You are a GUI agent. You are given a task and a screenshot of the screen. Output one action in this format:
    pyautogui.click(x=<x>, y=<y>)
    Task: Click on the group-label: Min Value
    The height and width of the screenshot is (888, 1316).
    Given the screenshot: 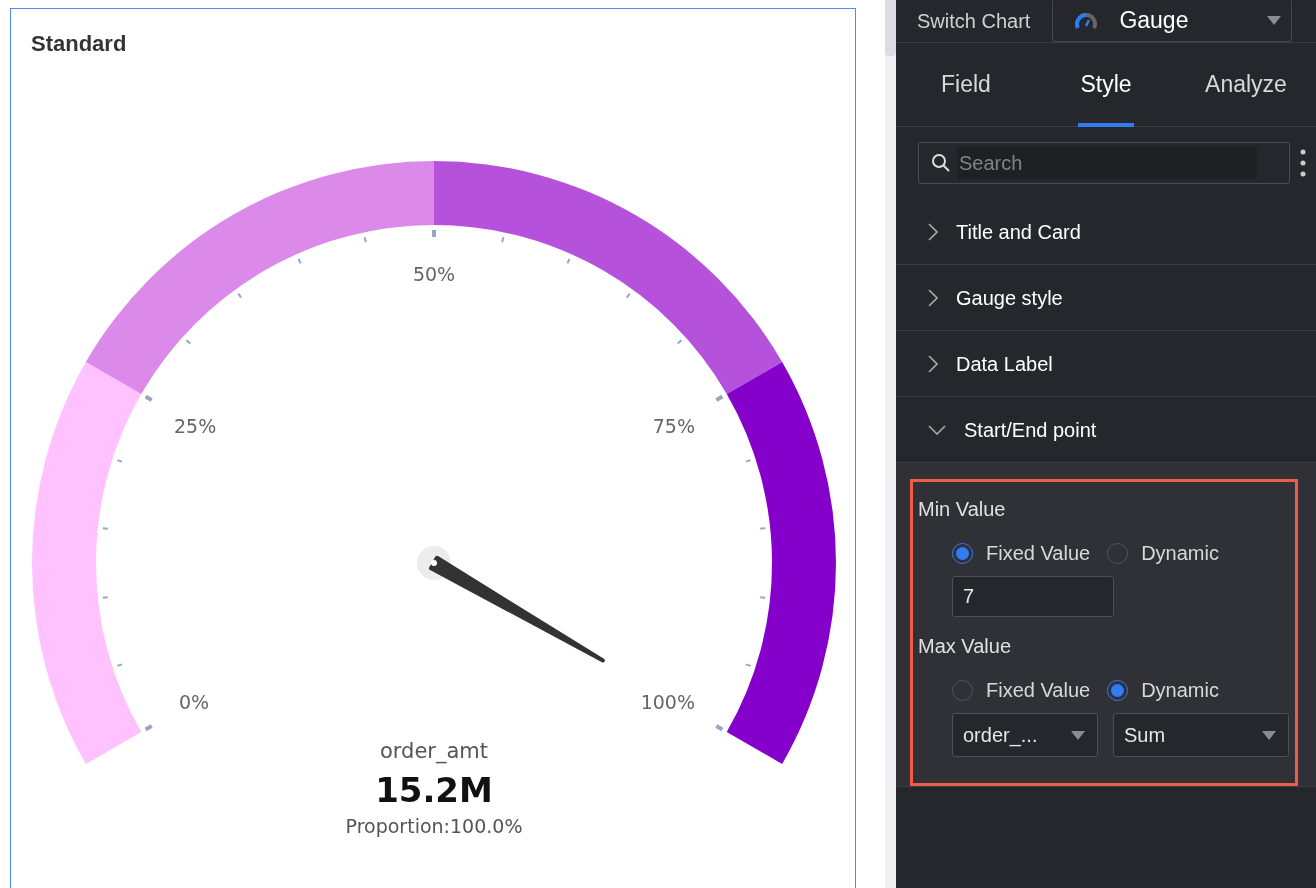 What is the action you would take?
    pyautogui.click(x=962, y=509)
    